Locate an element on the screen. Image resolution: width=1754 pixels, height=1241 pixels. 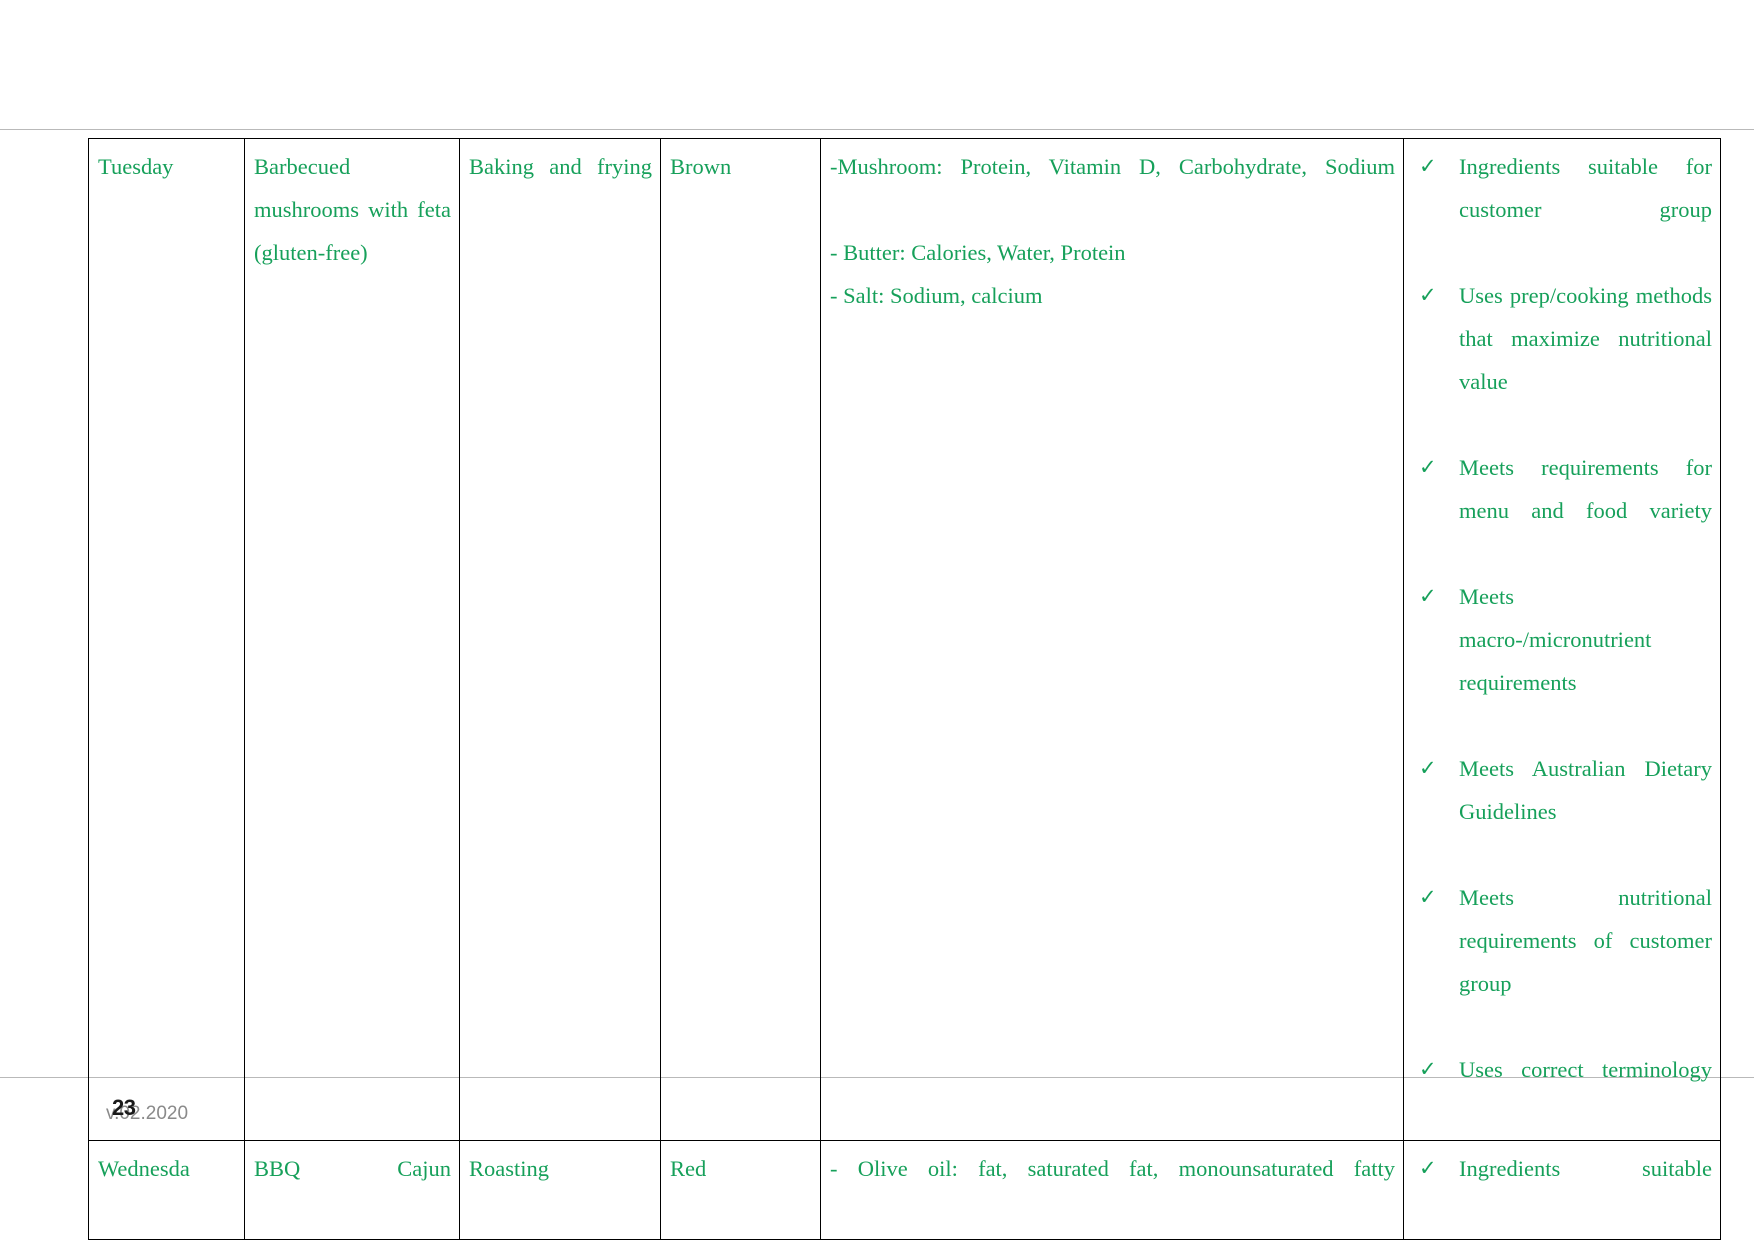
checklist-label: Ingredients suitable is located at coordinates (1585, 1168).